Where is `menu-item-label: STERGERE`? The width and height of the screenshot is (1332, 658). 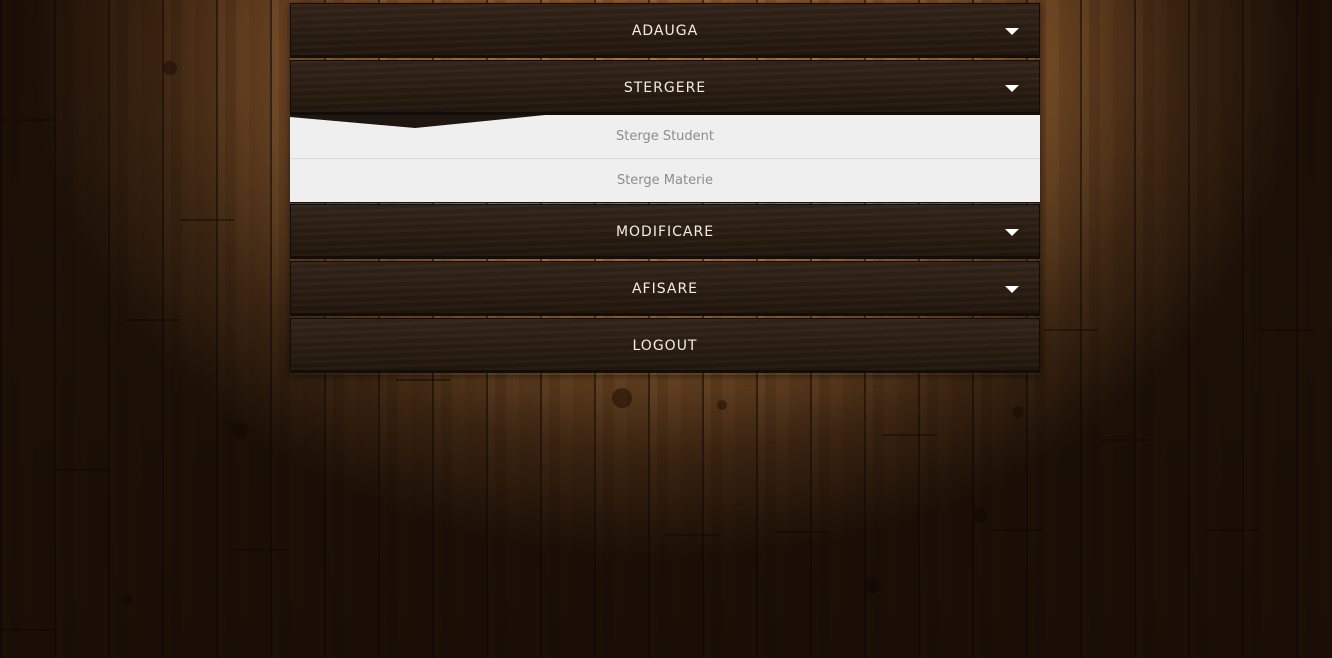 menu-item-label: STERGERE is located at coordinates (665, 88).